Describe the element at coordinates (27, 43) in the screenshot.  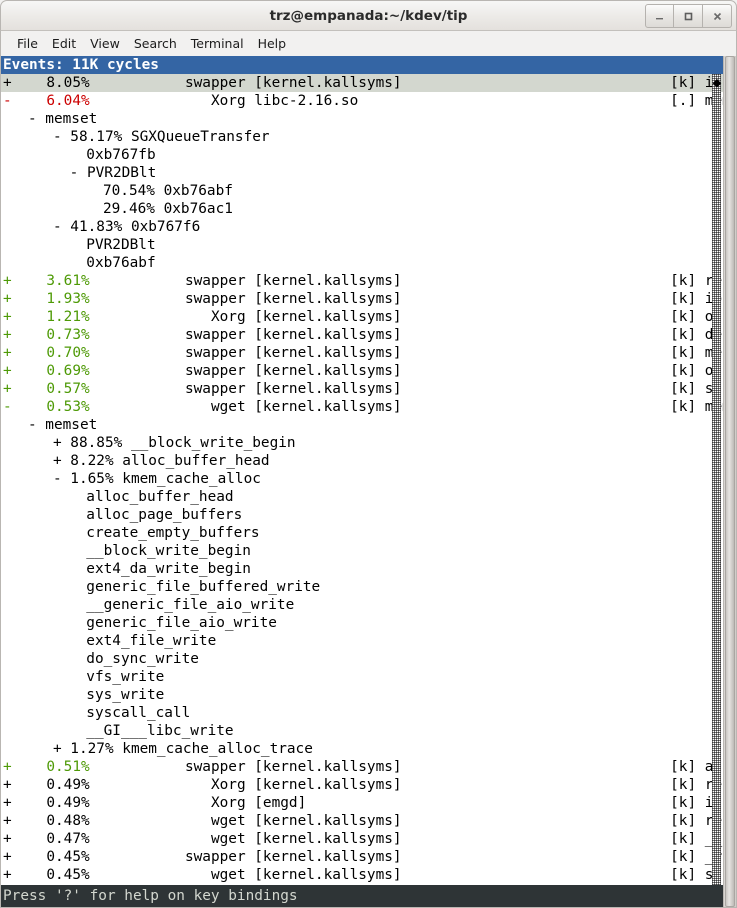
I see `menu-file: File` at that location.